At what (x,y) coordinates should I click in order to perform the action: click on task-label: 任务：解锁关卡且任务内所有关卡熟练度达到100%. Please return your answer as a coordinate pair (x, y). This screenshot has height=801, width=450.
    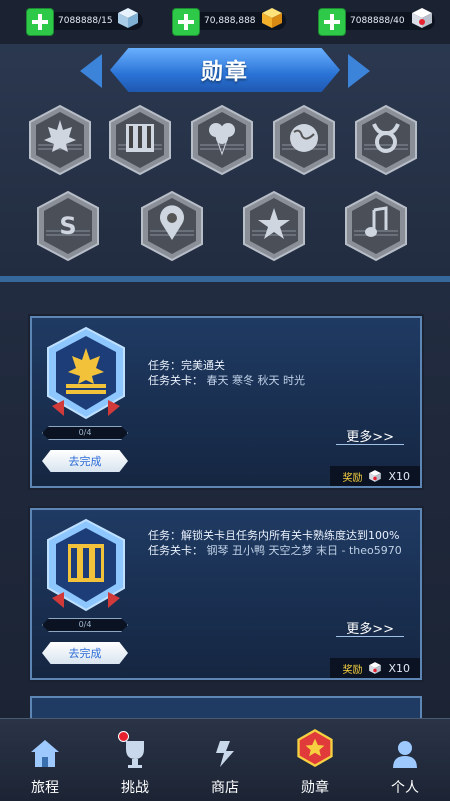
    Looking at the image, I should click on (274, 535).